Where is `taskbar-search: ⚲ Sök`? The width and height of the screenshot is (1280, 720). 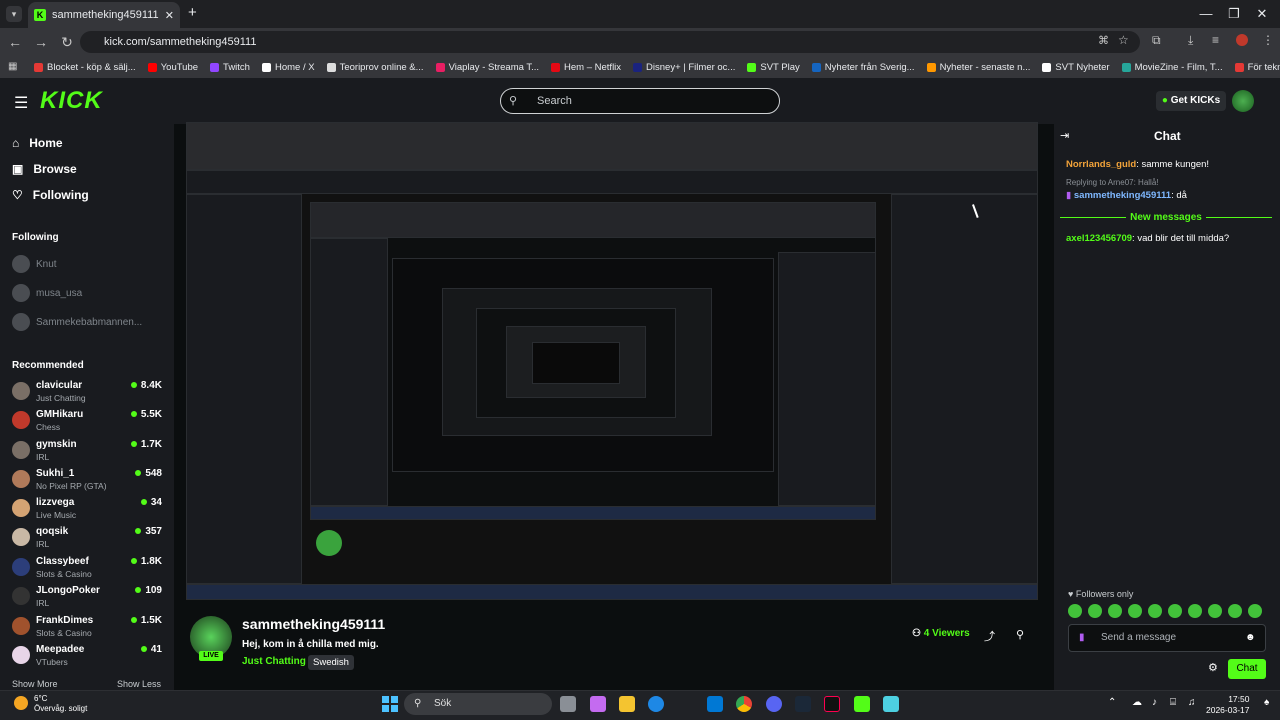
taskbar-search: ⚲ Sök is located at coordinates (478, 704).